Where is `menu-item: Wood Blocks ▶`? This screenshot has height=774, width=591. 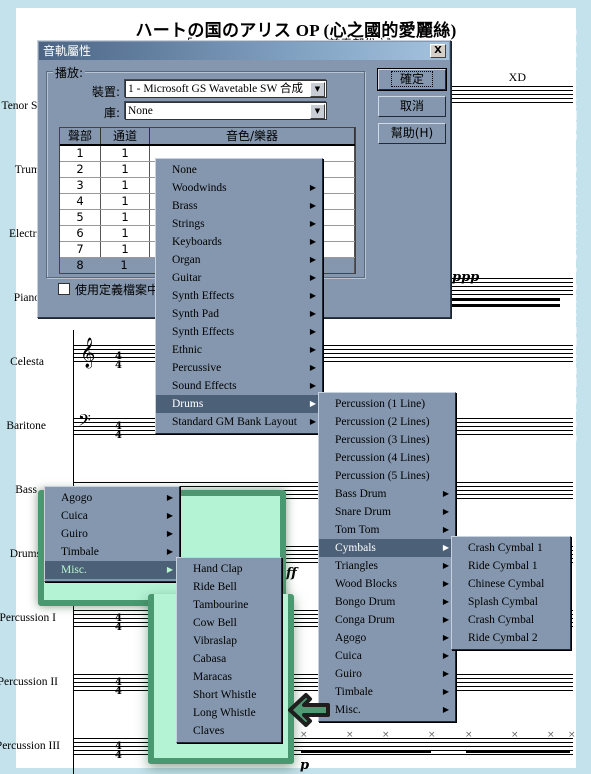 menu-item: Wood Blocks ▶ is located at coordinates (387, 584).